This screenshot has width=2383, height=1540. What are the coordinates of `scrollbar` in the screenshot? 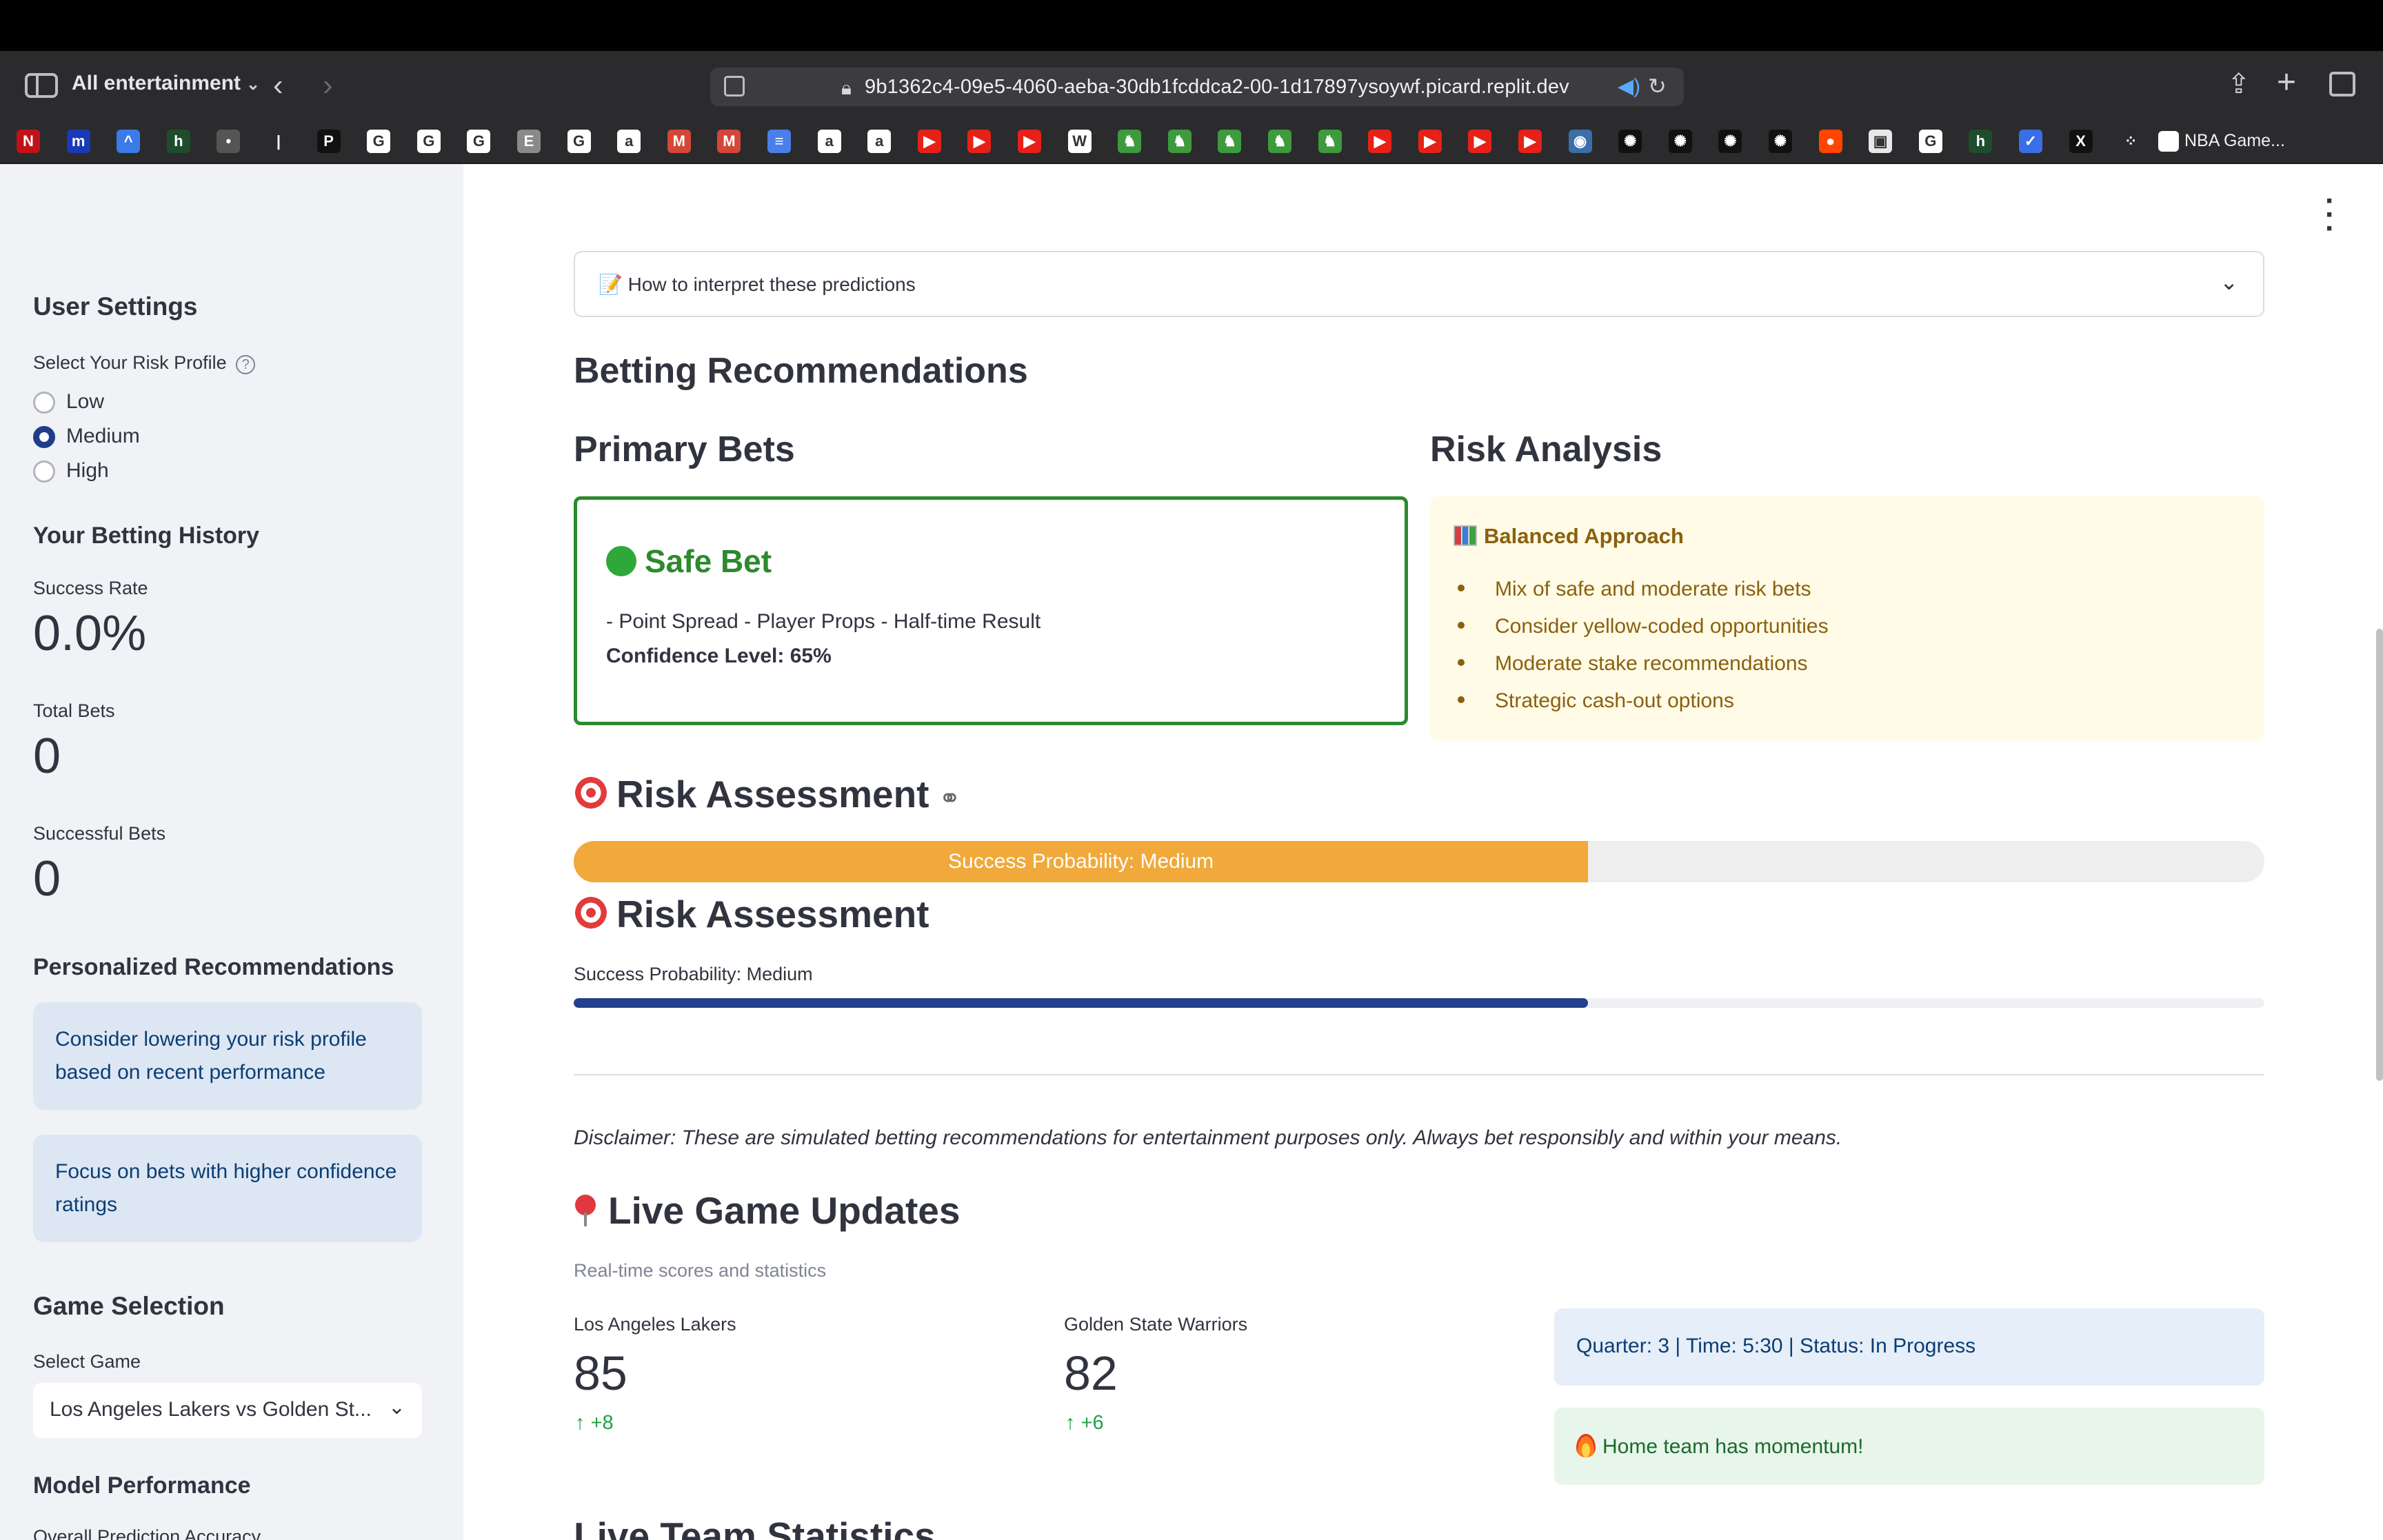 It's located at (2379, 855).